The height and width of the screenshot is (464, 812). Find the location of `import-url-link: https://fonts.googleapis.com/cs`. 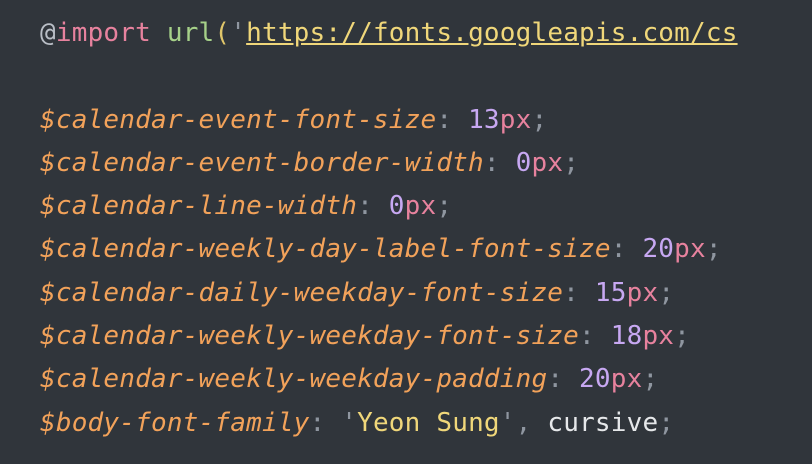

import-url-link: https://fonts.googleapis.com/cs is located at coordinates (491, 33).